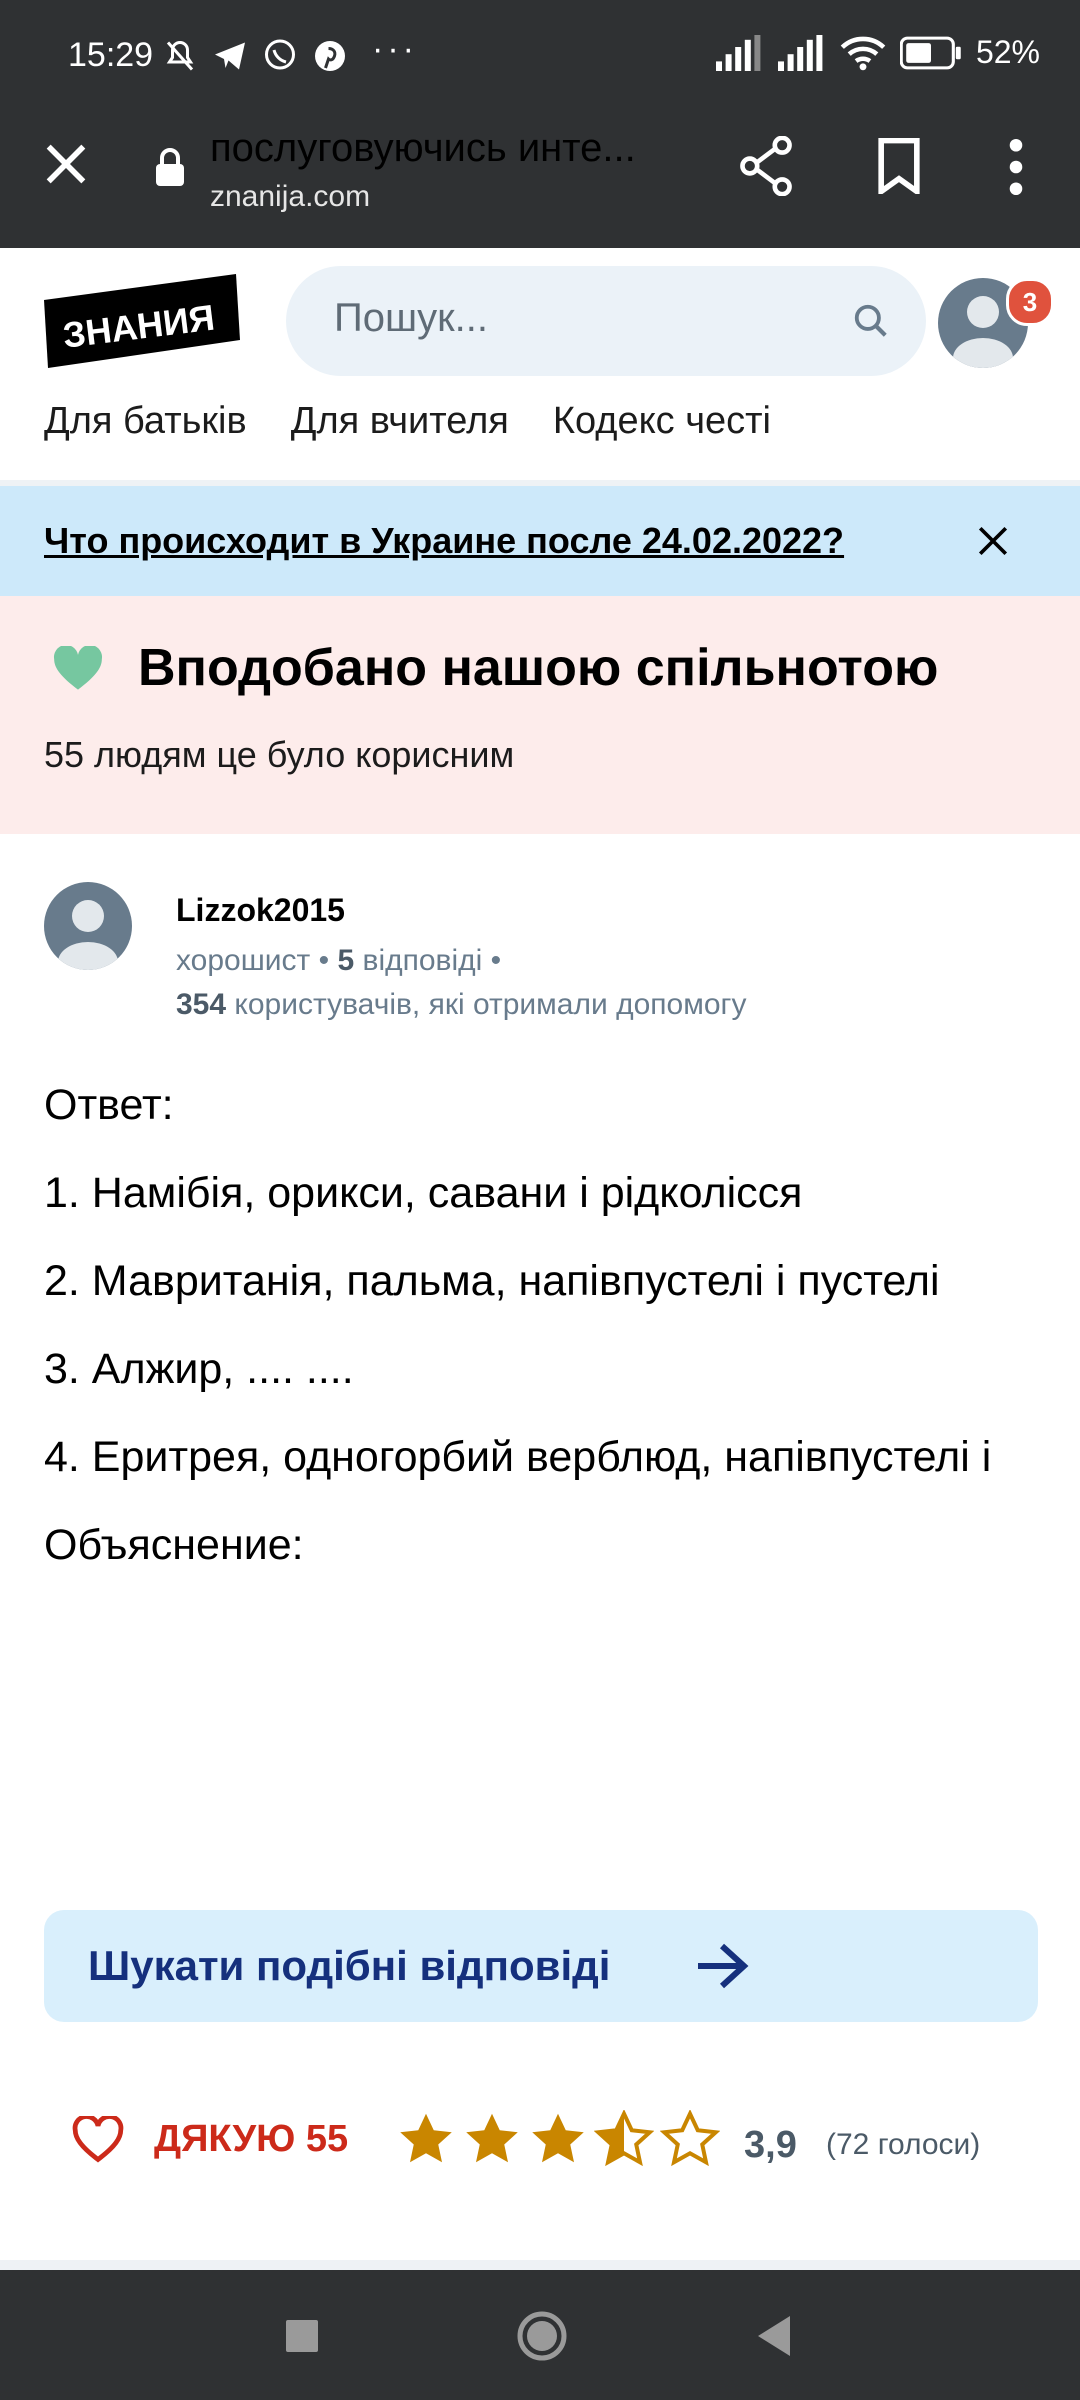 This screenshot has height=2400, width=1080. Describe the element at coordinates (255, 56) in the screenshot. I see `notification-icons` at that location.